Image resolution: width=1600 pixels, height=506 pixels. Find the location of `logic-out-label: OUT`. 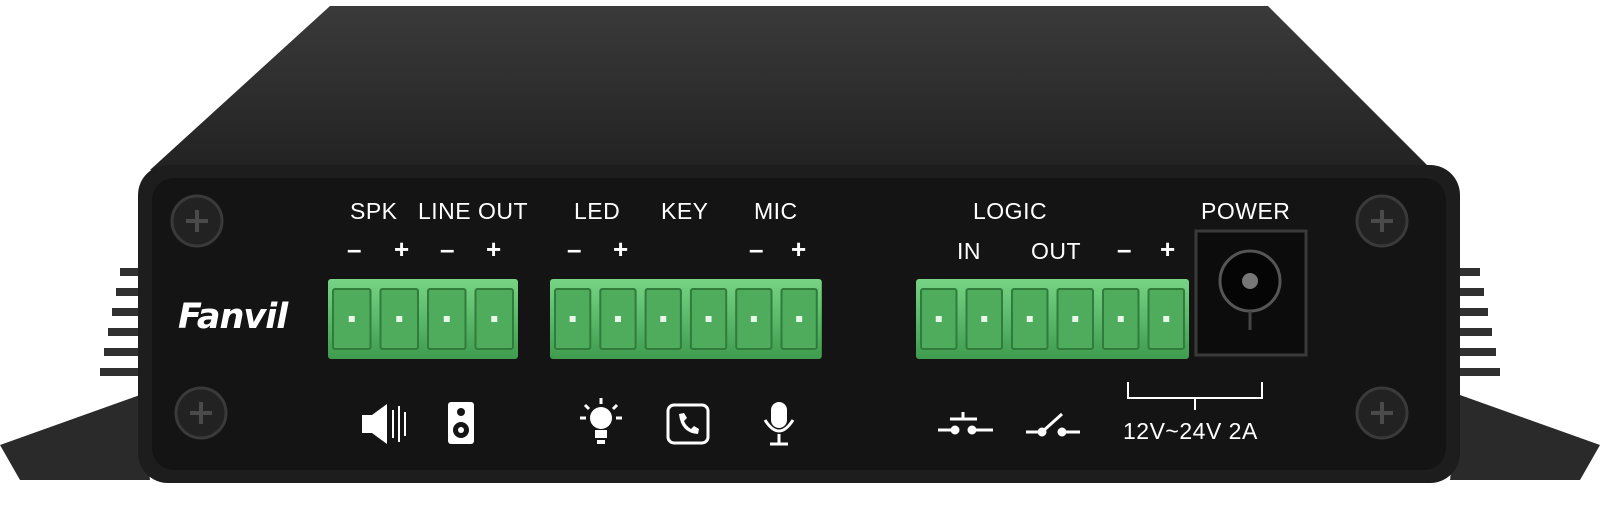

logic-out-label: OUT is located at coordinates (1056, 251).